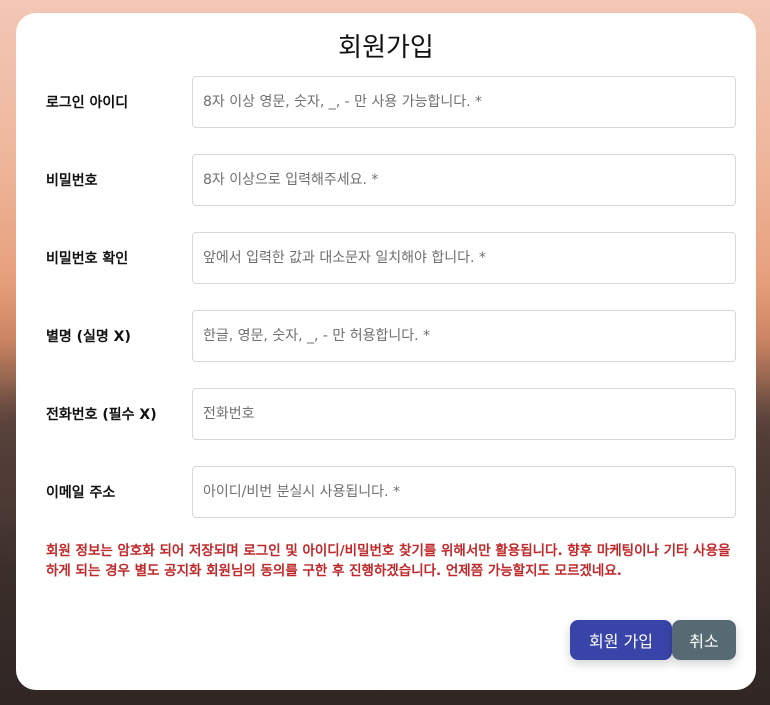 The height and width of the screenshot is (705, 770). I want to click on login-id-input, so click(464, 102).